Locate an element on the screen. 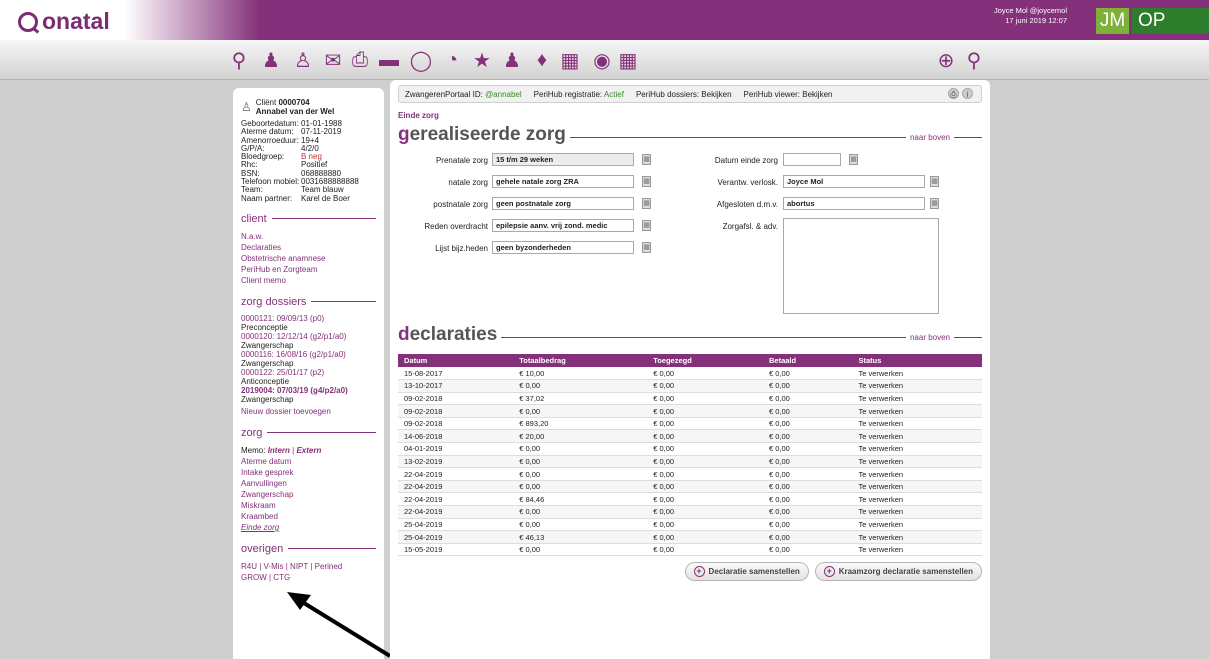  perihub-viewer-link: PeriHub viewer: Bekijken is located at coordinates (788, 94).